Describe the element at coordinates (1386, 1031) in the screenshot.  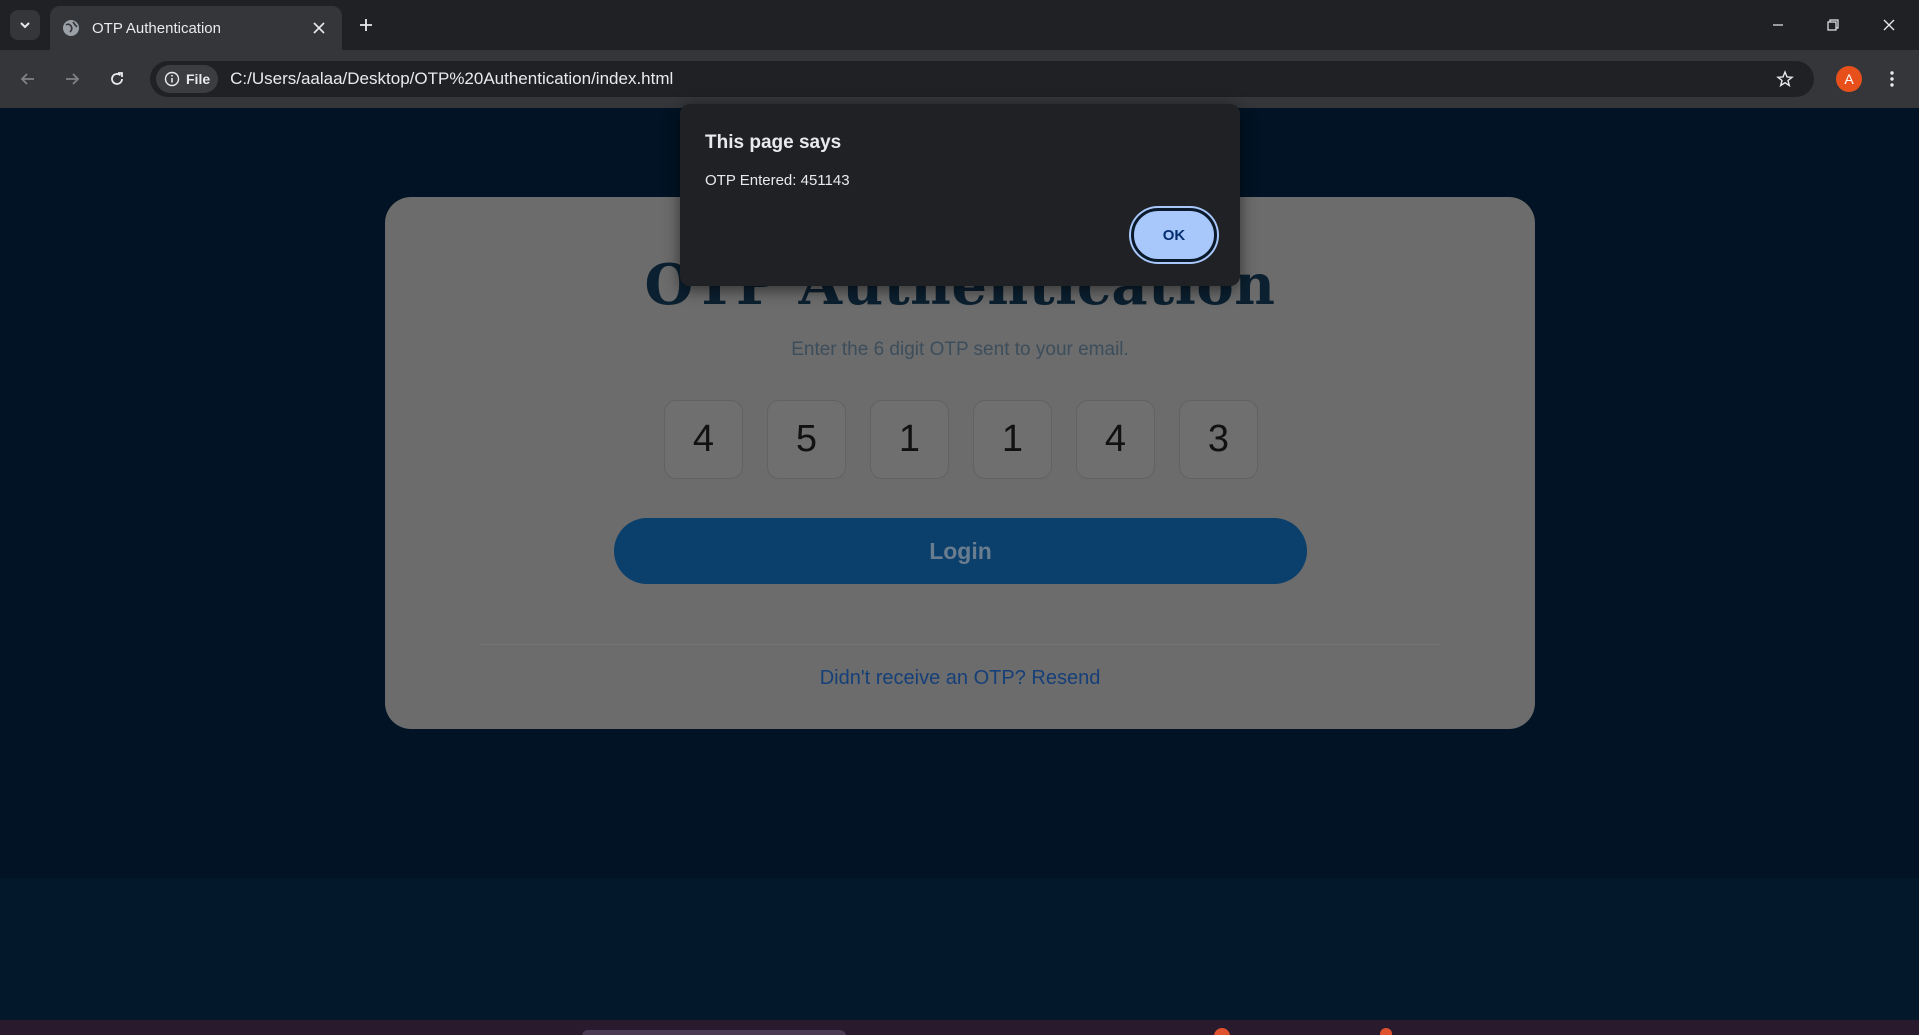
I see `taskbar-app-icon` at that location.